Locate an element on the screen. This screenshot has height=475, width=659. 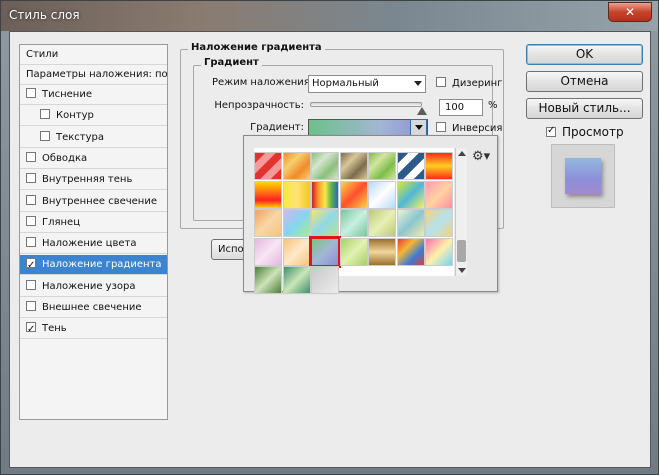
style-list-item-label: Наложение градиента is located at coordinates (102, 265).